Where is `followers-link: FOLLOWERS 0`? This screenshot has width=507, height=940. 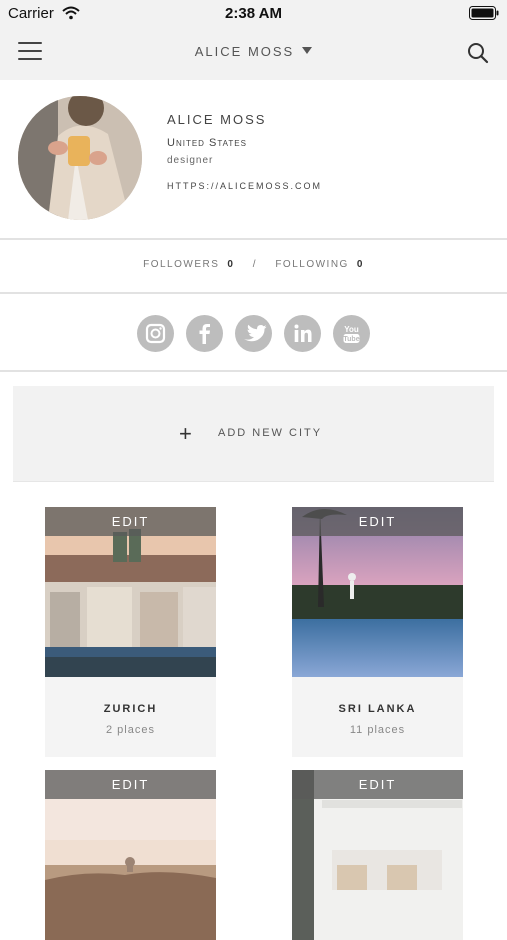
followers-link: FOLLOWERS 0 is located at coordinates (188, 264).